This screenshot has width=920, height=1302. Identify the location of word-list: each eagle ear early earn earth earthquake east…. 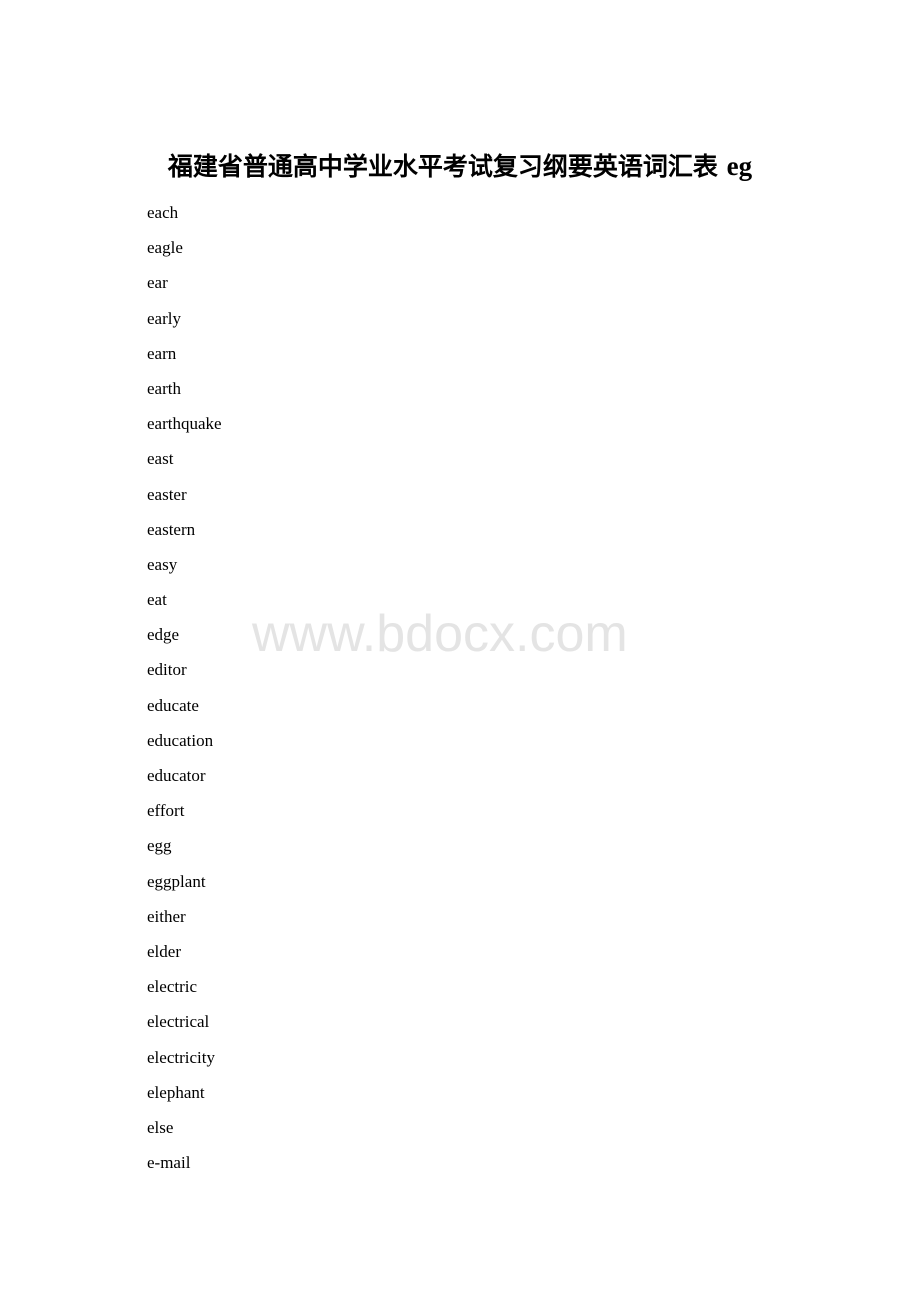
(184, 691).